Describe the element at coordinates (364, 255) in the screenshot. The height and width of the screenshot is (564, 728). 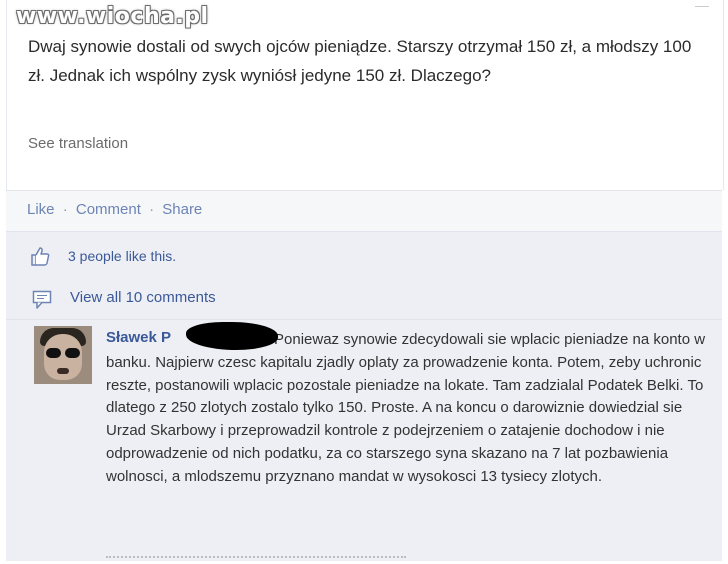
I see `likes-row: 3 people like this.` at that location.